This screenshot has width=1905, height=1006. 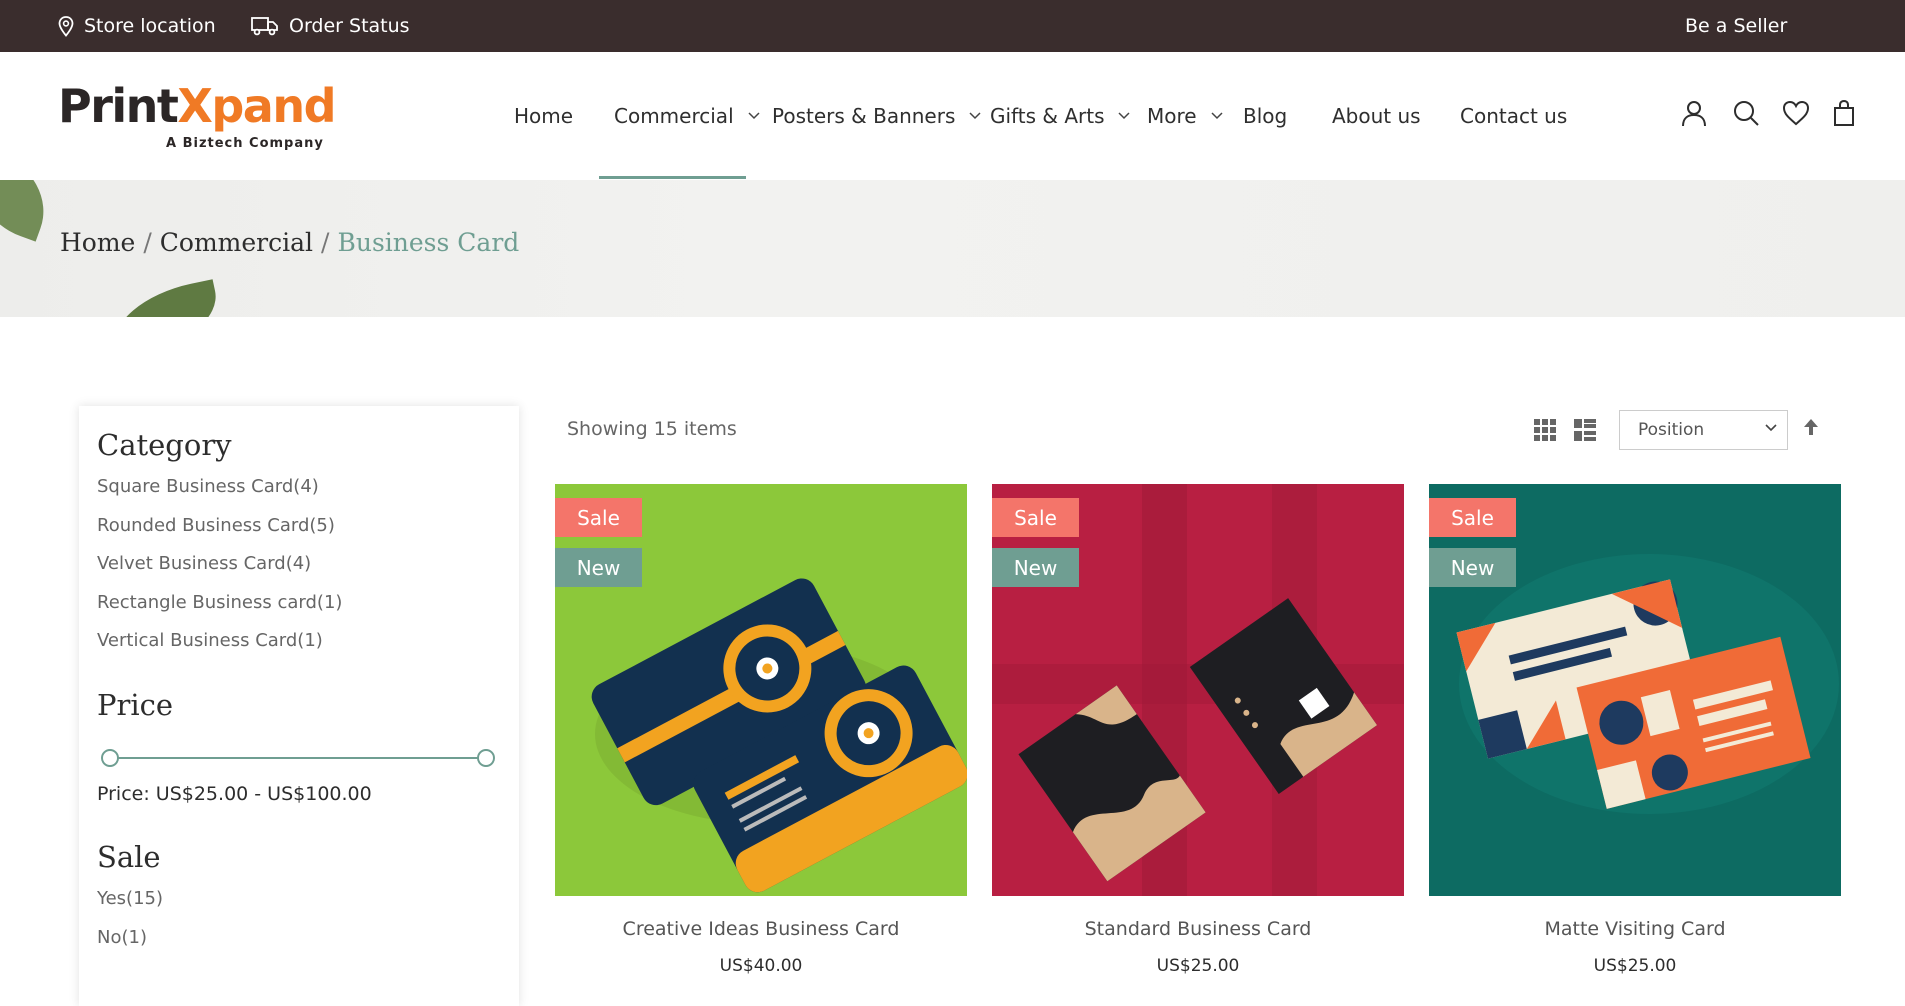 I want to click on sale-option-yes: Yes(15), so click(x=130, y=898).